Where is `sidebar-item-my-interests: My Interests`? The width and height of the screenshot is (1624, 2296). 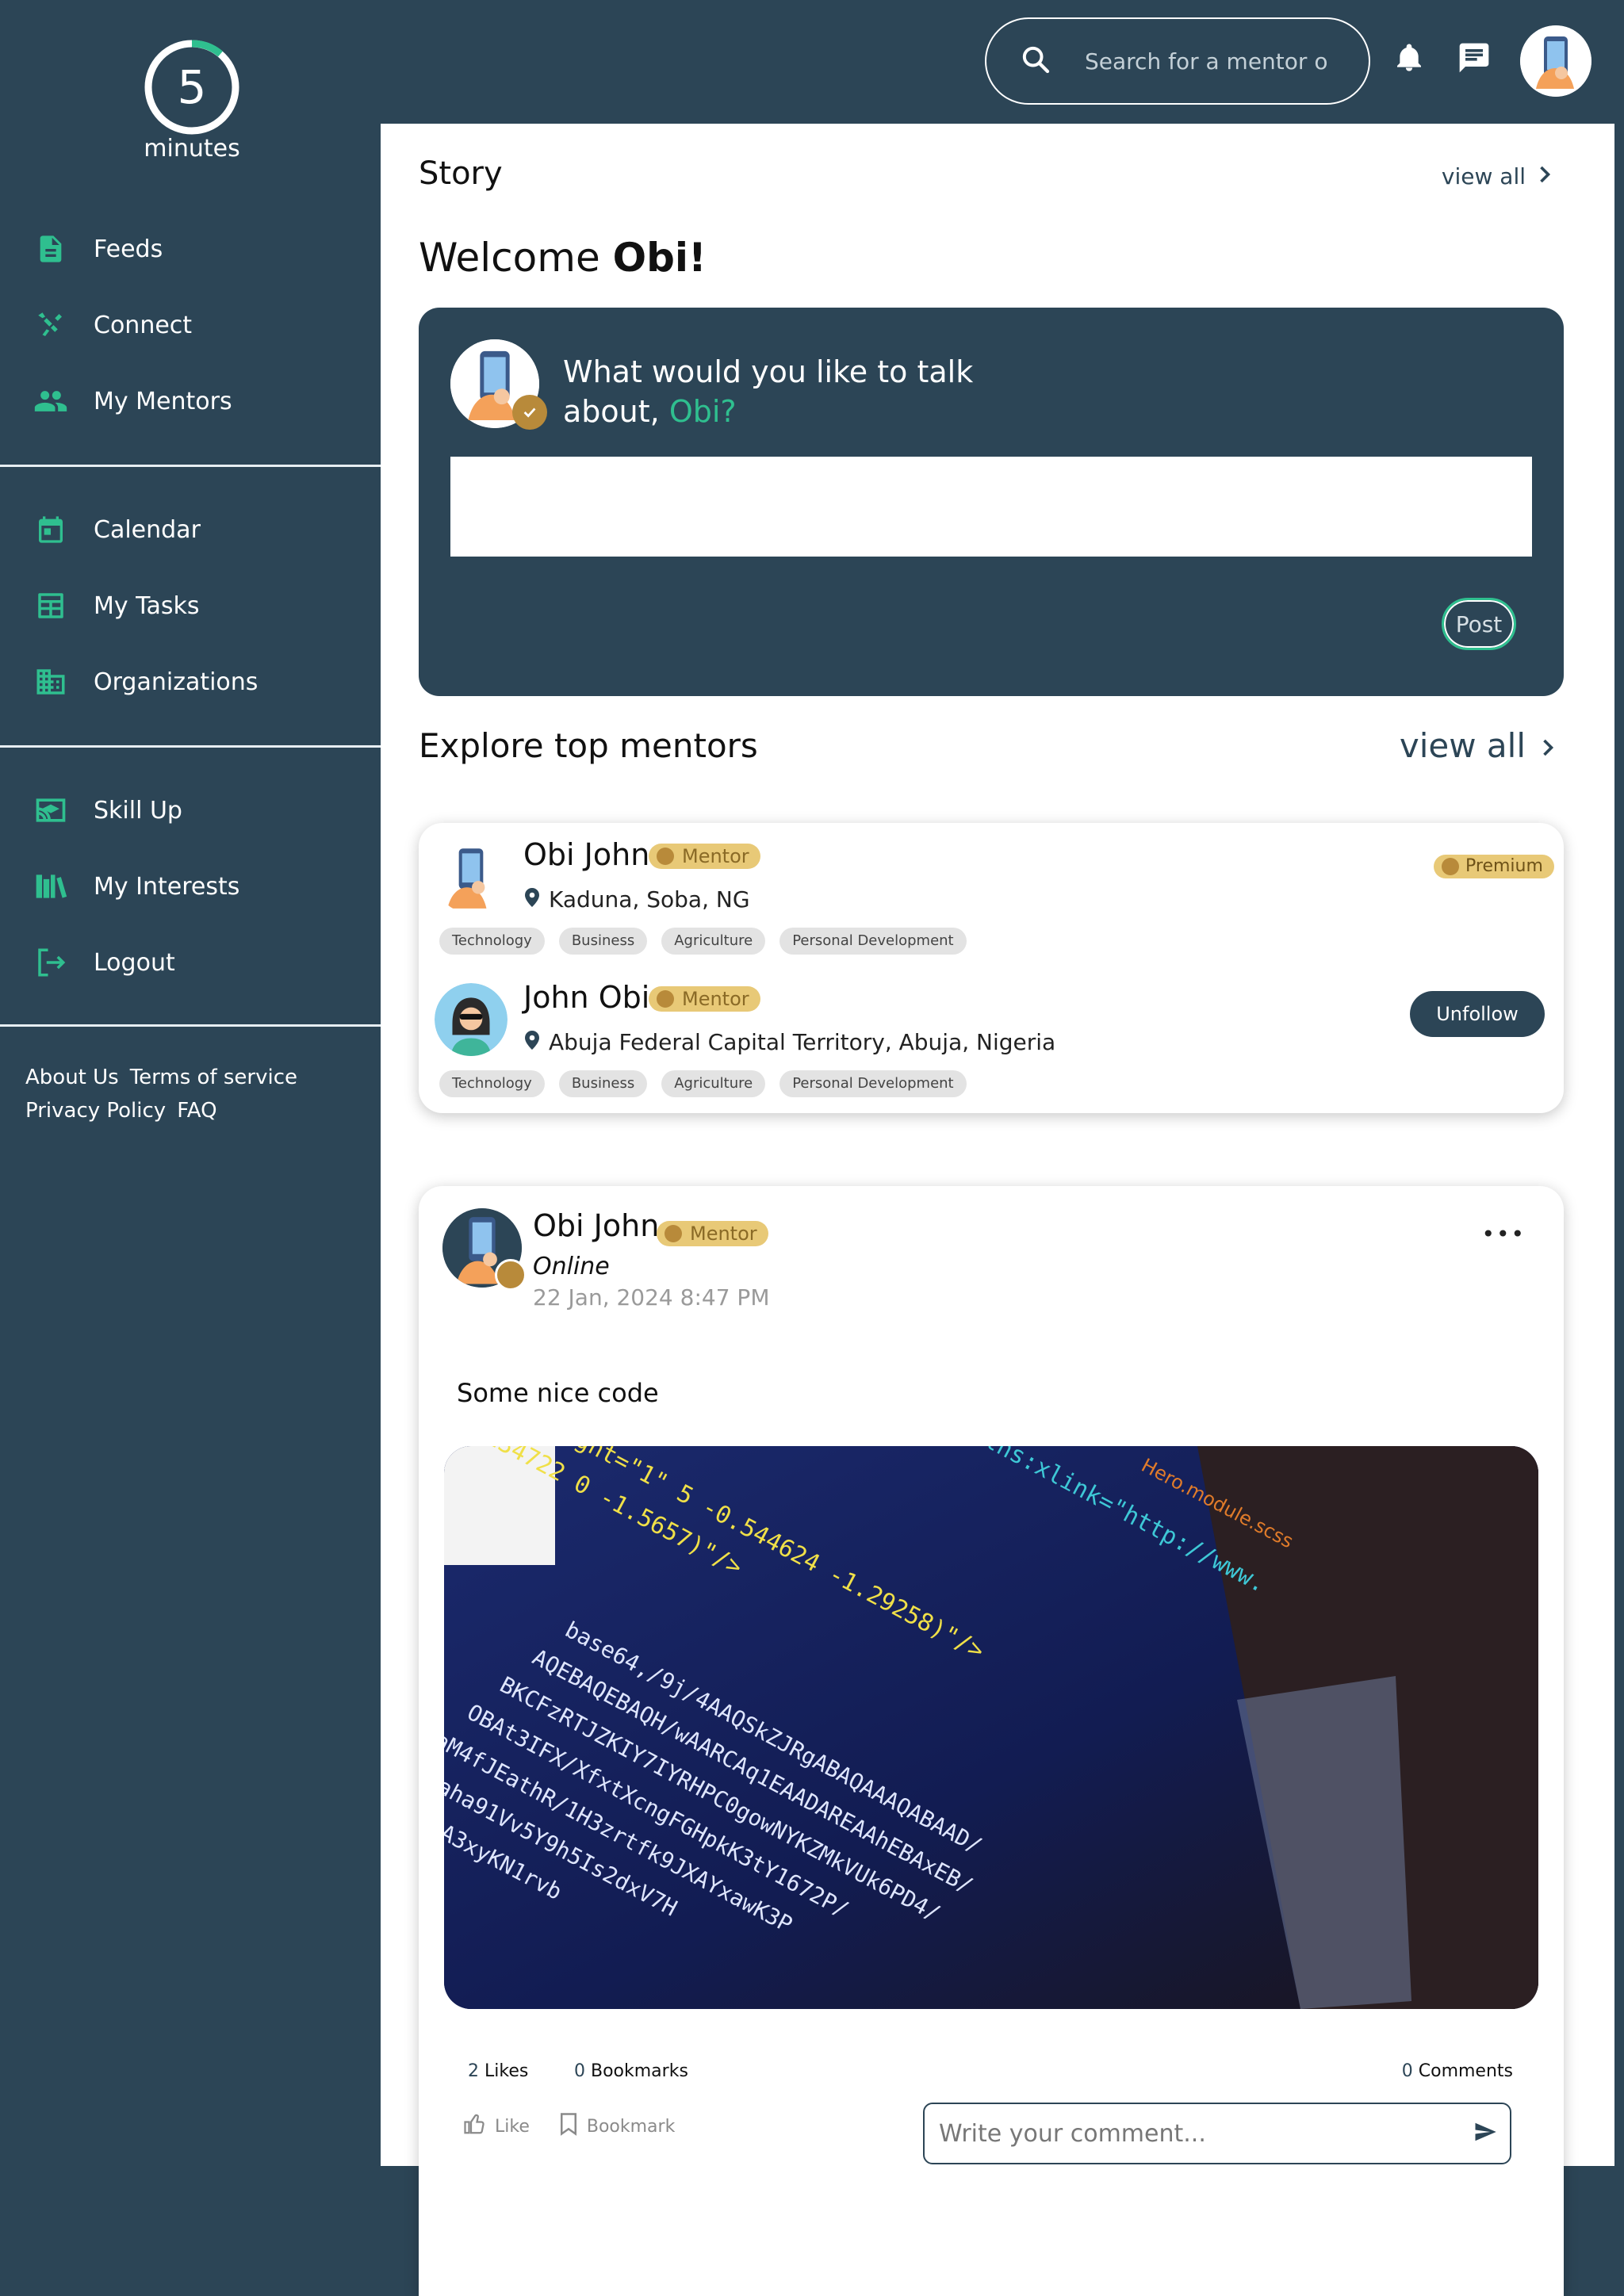 sidebar-item-my-interests: My Interests is located at coordinates (190, 886).